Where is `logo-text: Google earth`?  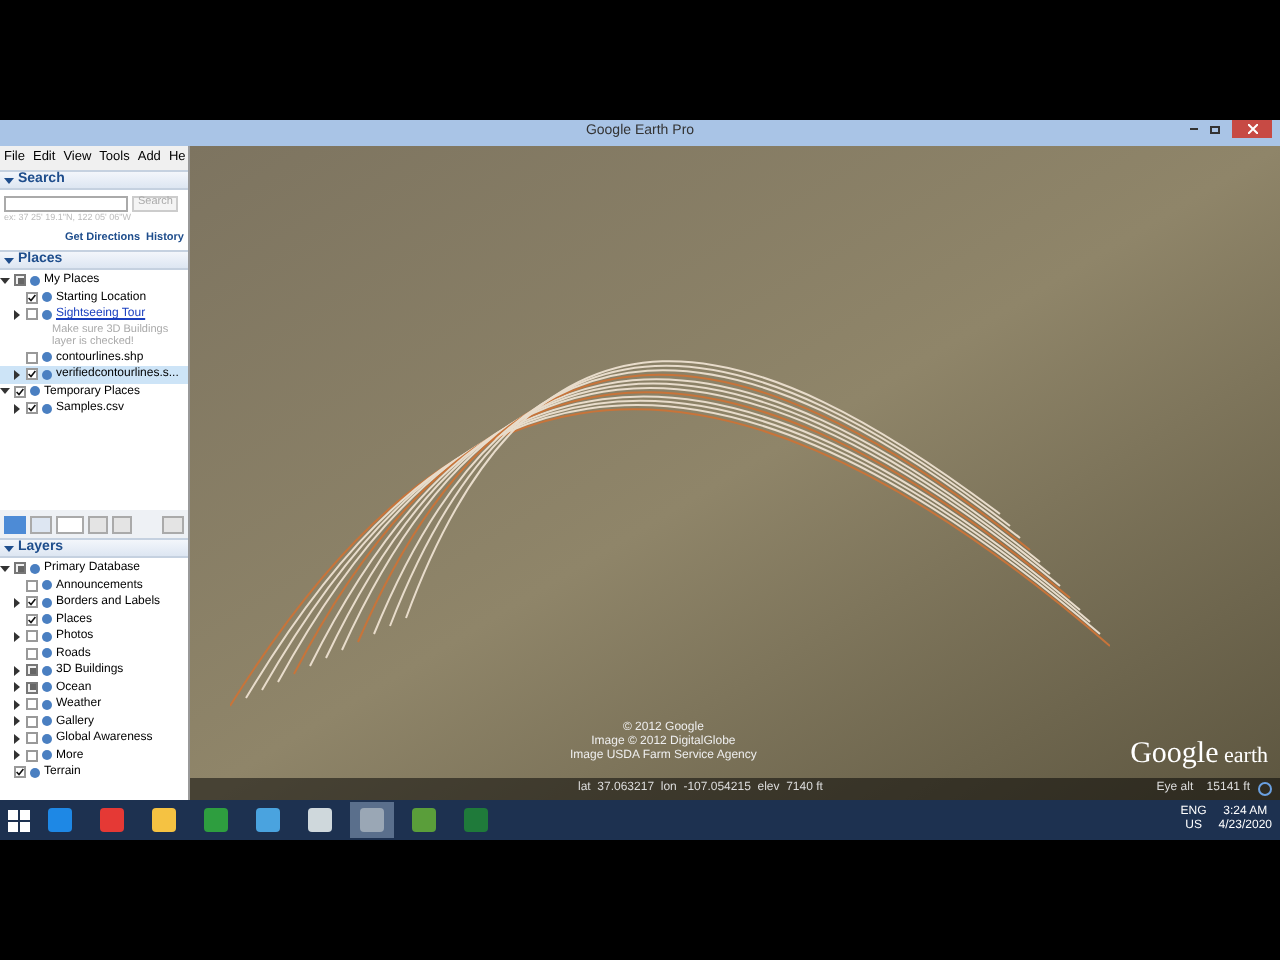
logo-text: Google earth is located at coordinates (1199, 755).